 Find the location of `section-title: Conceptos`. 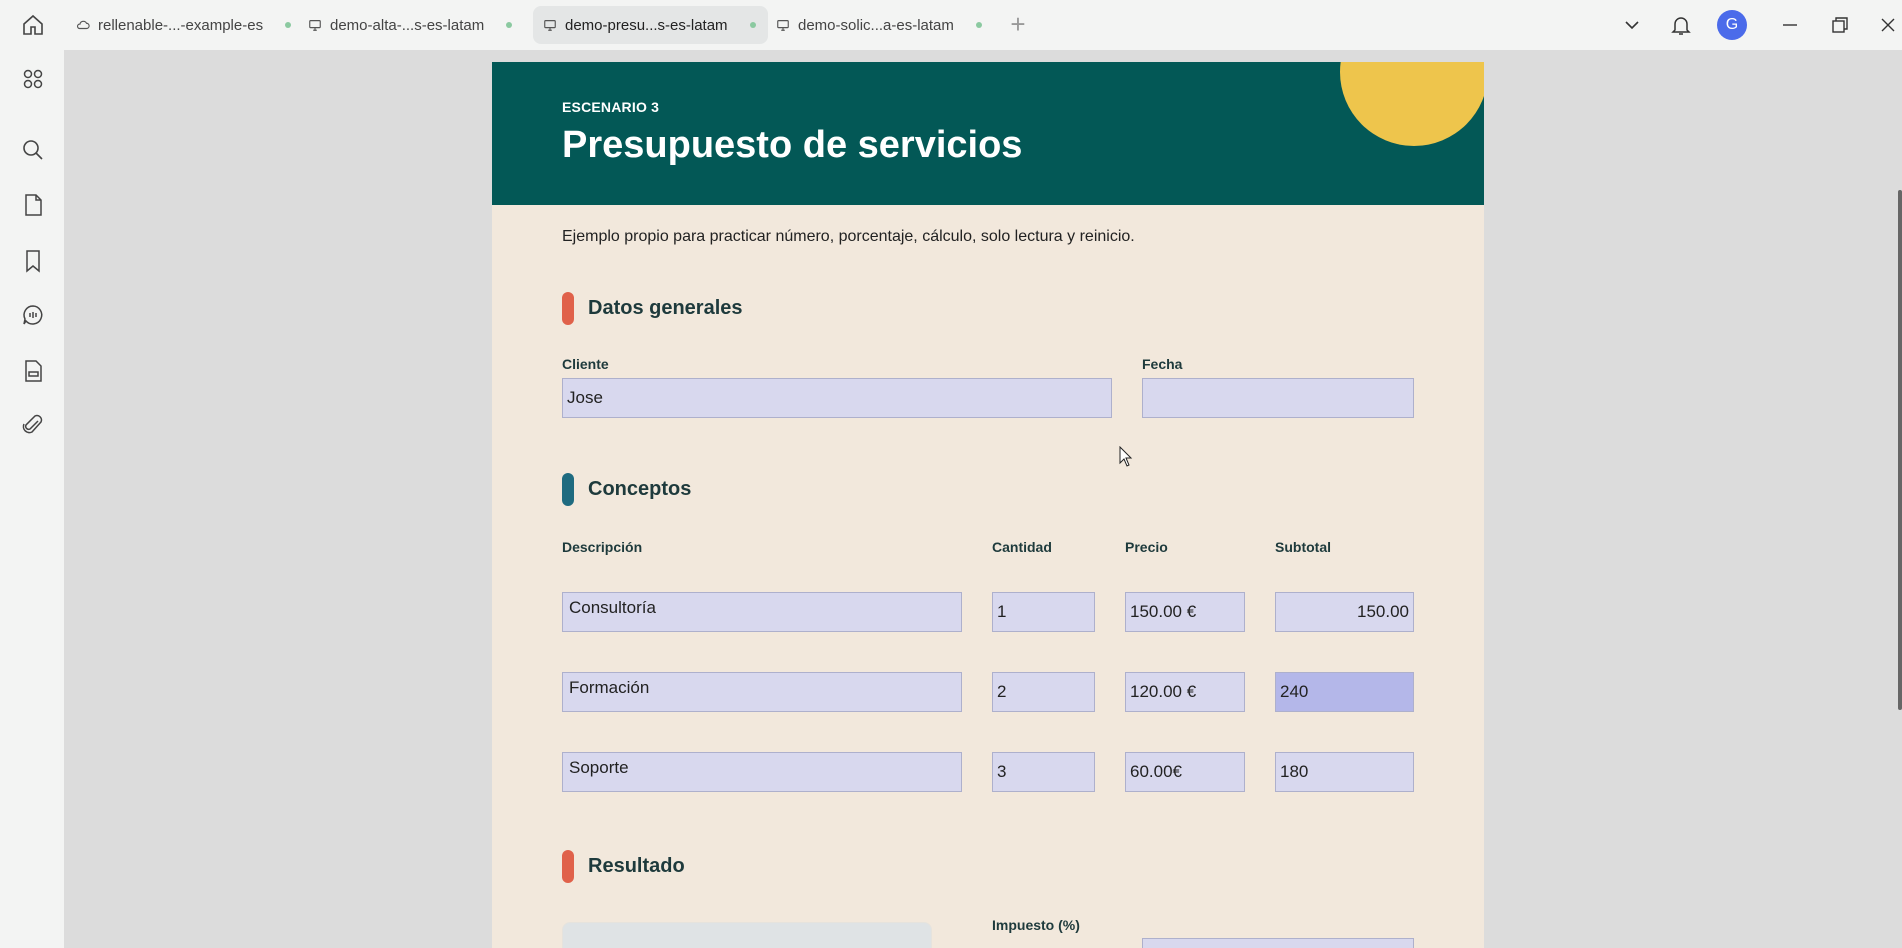

section-title: Conceptos is located at coordinates (640, 489).